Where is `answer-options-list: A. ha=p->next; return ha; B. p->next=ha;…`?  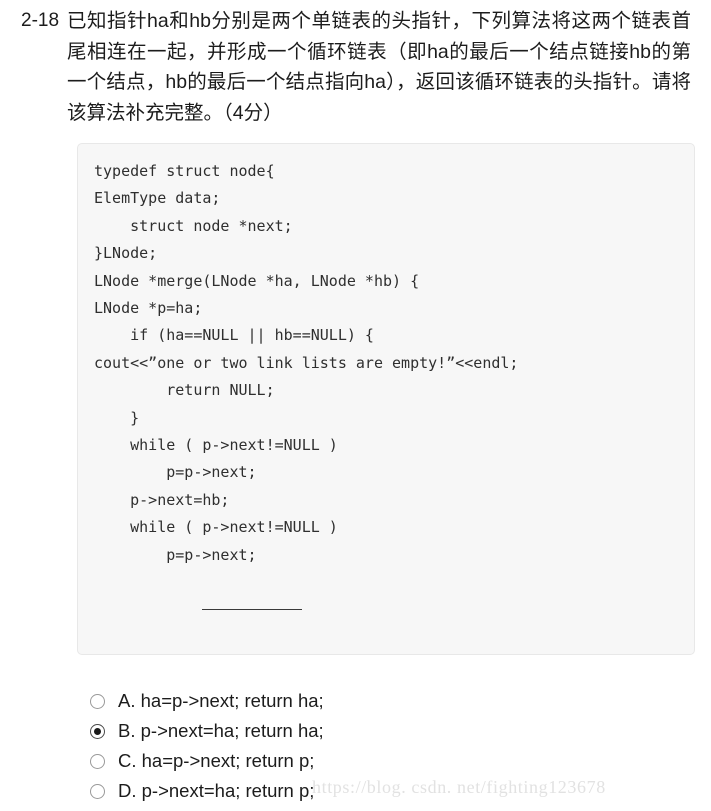
answer-options-list: A. ha=p->next; return ha; B. p->next=ha;… is located at coordinates (350, 746).